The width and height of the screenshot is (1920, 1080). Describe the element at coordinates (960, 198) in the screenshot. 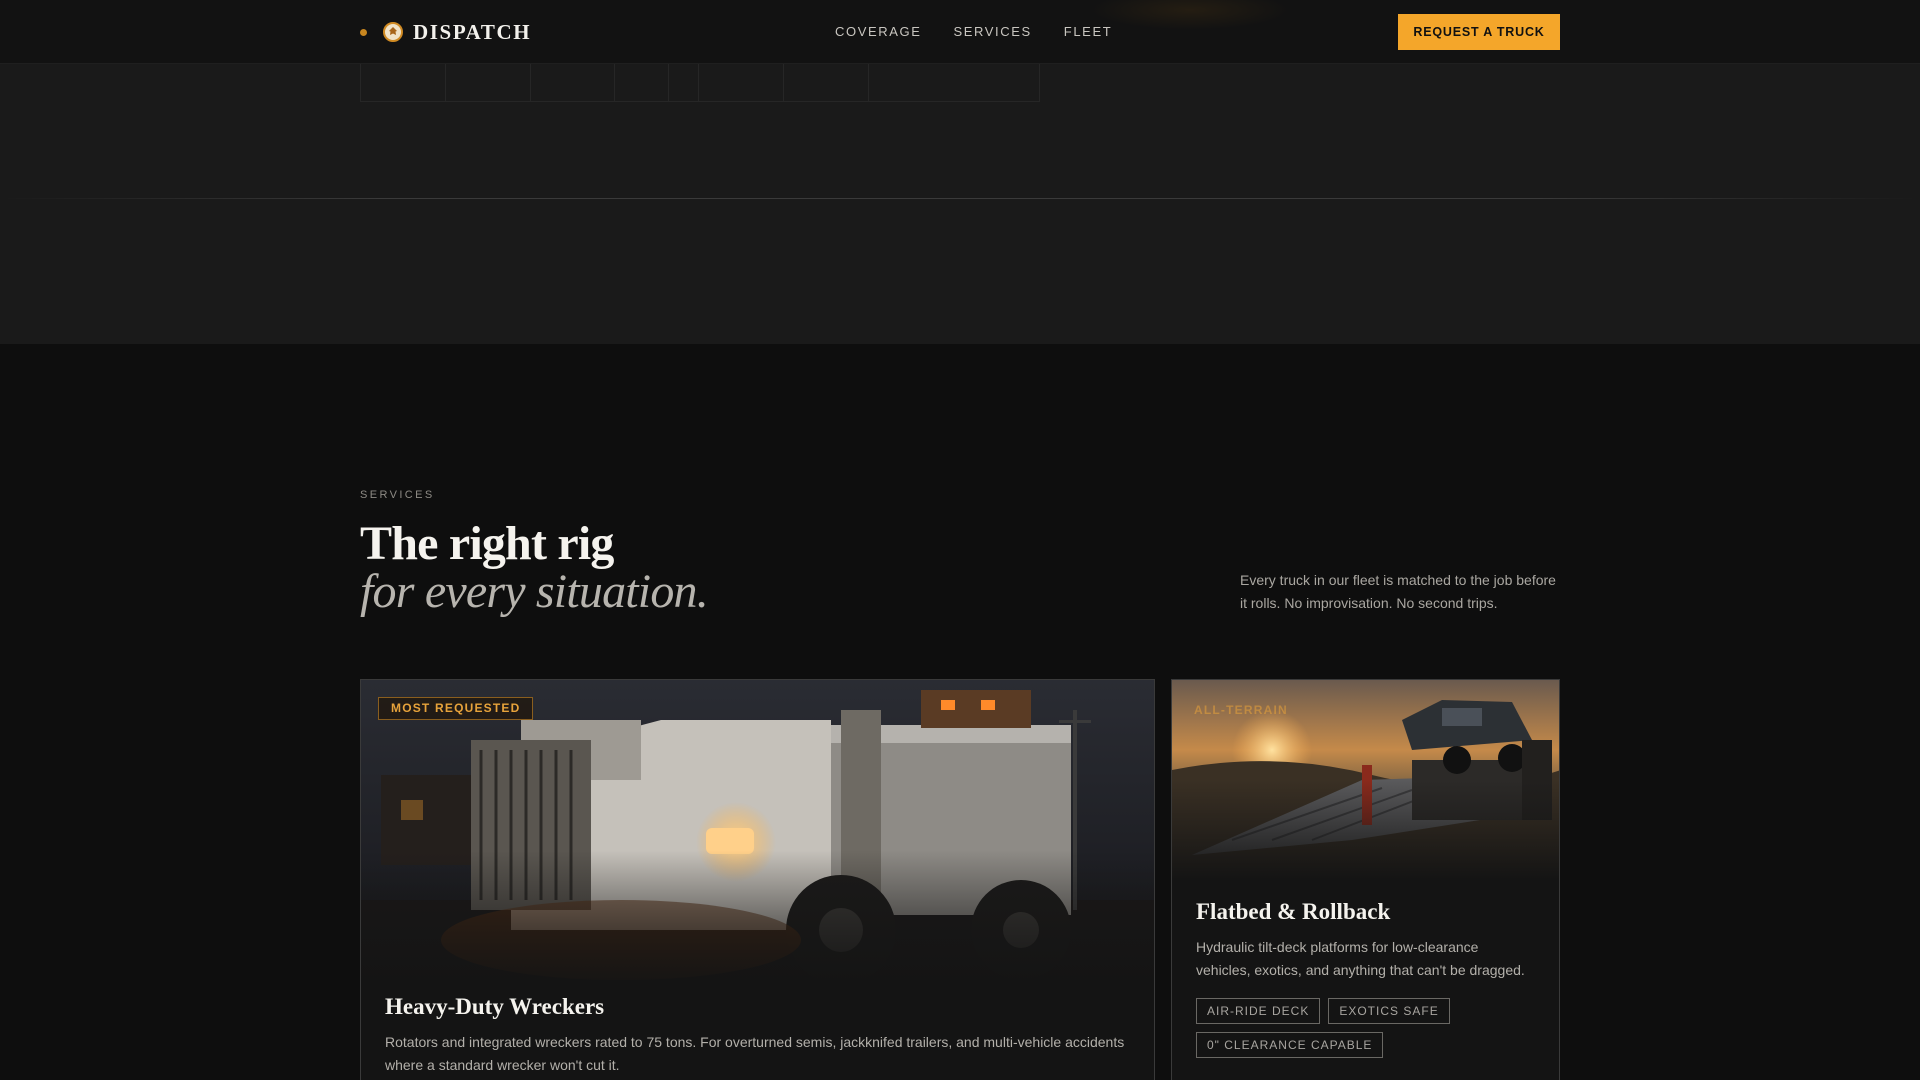

I see `divider` at that location.